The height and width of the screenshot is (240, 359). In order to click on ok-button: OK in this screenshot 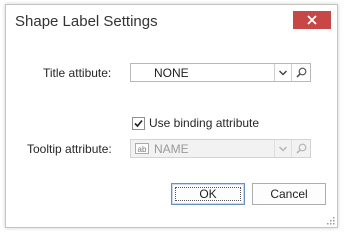, I will do `click(208, 194)`.